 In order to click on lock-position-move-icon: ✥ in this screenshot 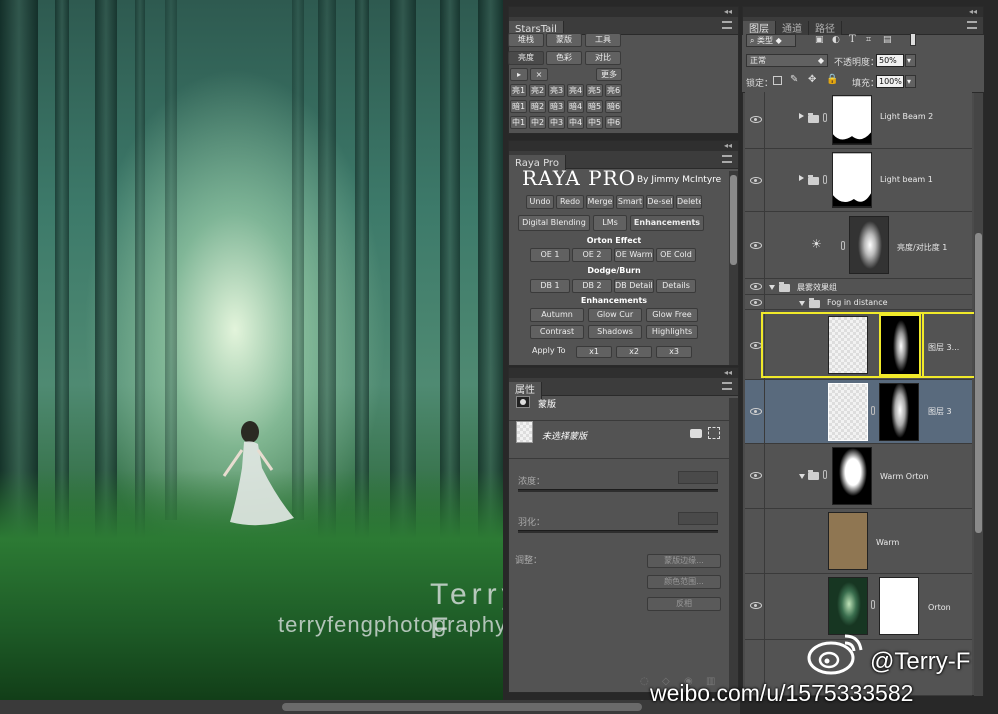, I will do `click(812, 79)`.